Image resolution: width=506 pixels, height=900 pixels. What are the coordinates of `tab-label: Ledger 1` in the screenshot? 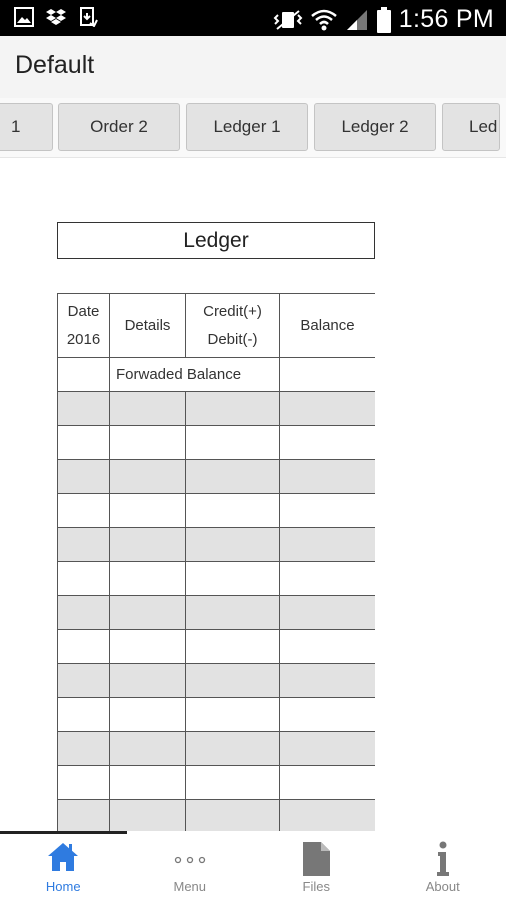 It's located at (247, 126).